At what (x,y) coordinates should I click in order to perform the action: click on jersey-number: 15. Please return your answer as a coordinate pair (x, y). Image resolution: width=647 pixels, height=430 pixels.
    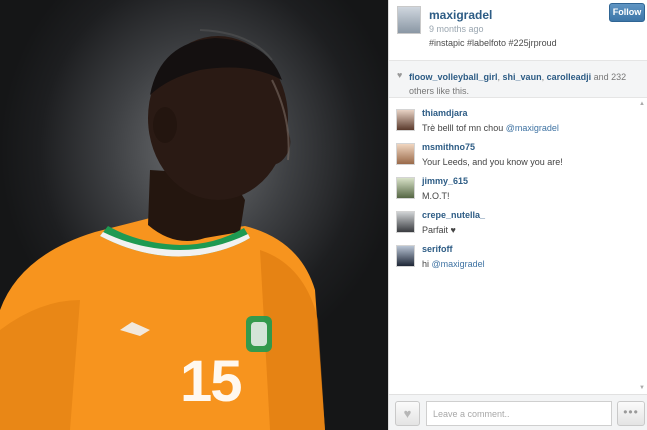
    Looking at the image, I should click on (211, 381).